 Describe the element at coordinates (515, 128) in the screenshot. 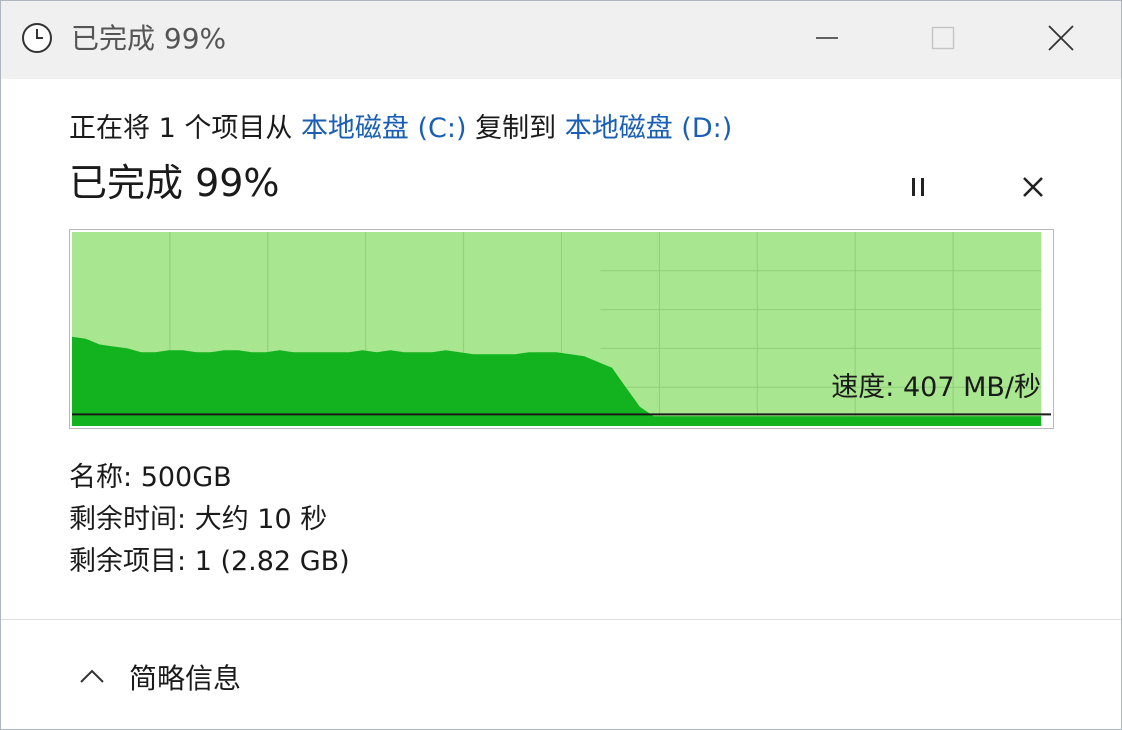

I see `summary-middle: 复制到` at that location.